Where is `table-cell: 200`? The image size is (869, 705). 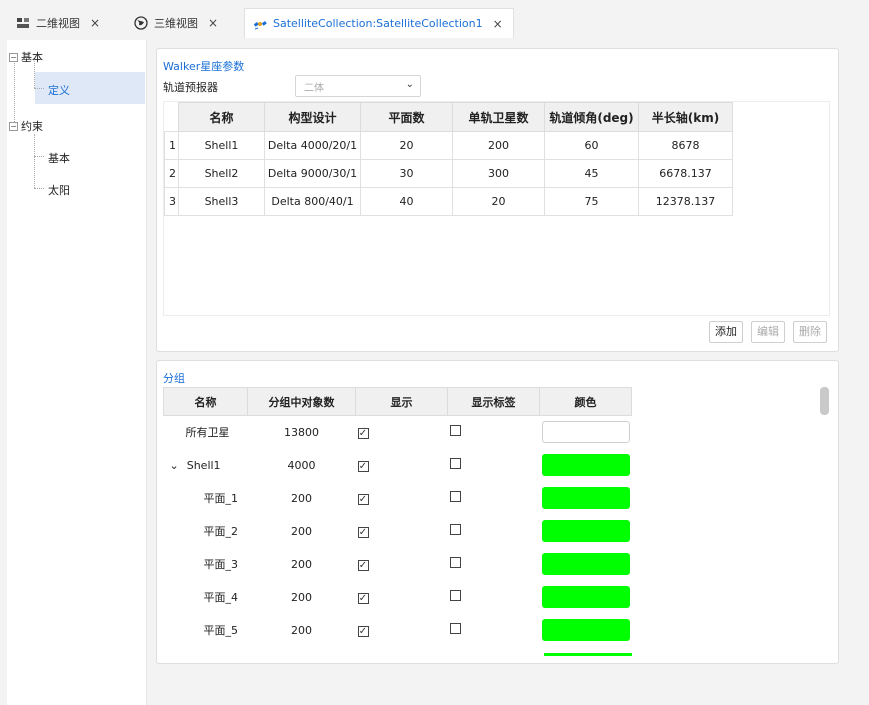 table-cell: 200 is located at coordinates (498, 145).